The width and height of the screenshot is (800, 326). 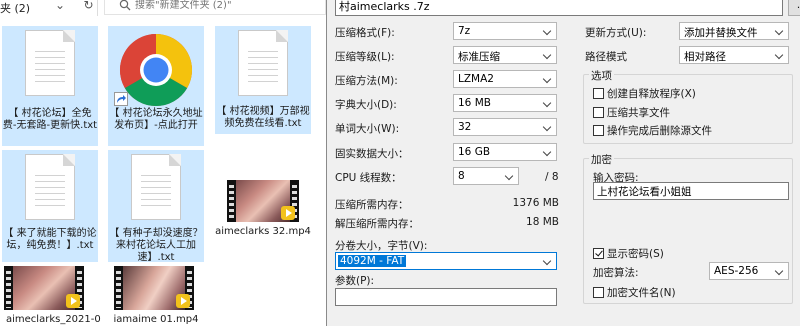 I want to click on file-name: 【 村花论坛永久地址发布页】-点此打开, so click(x=156, y=119).